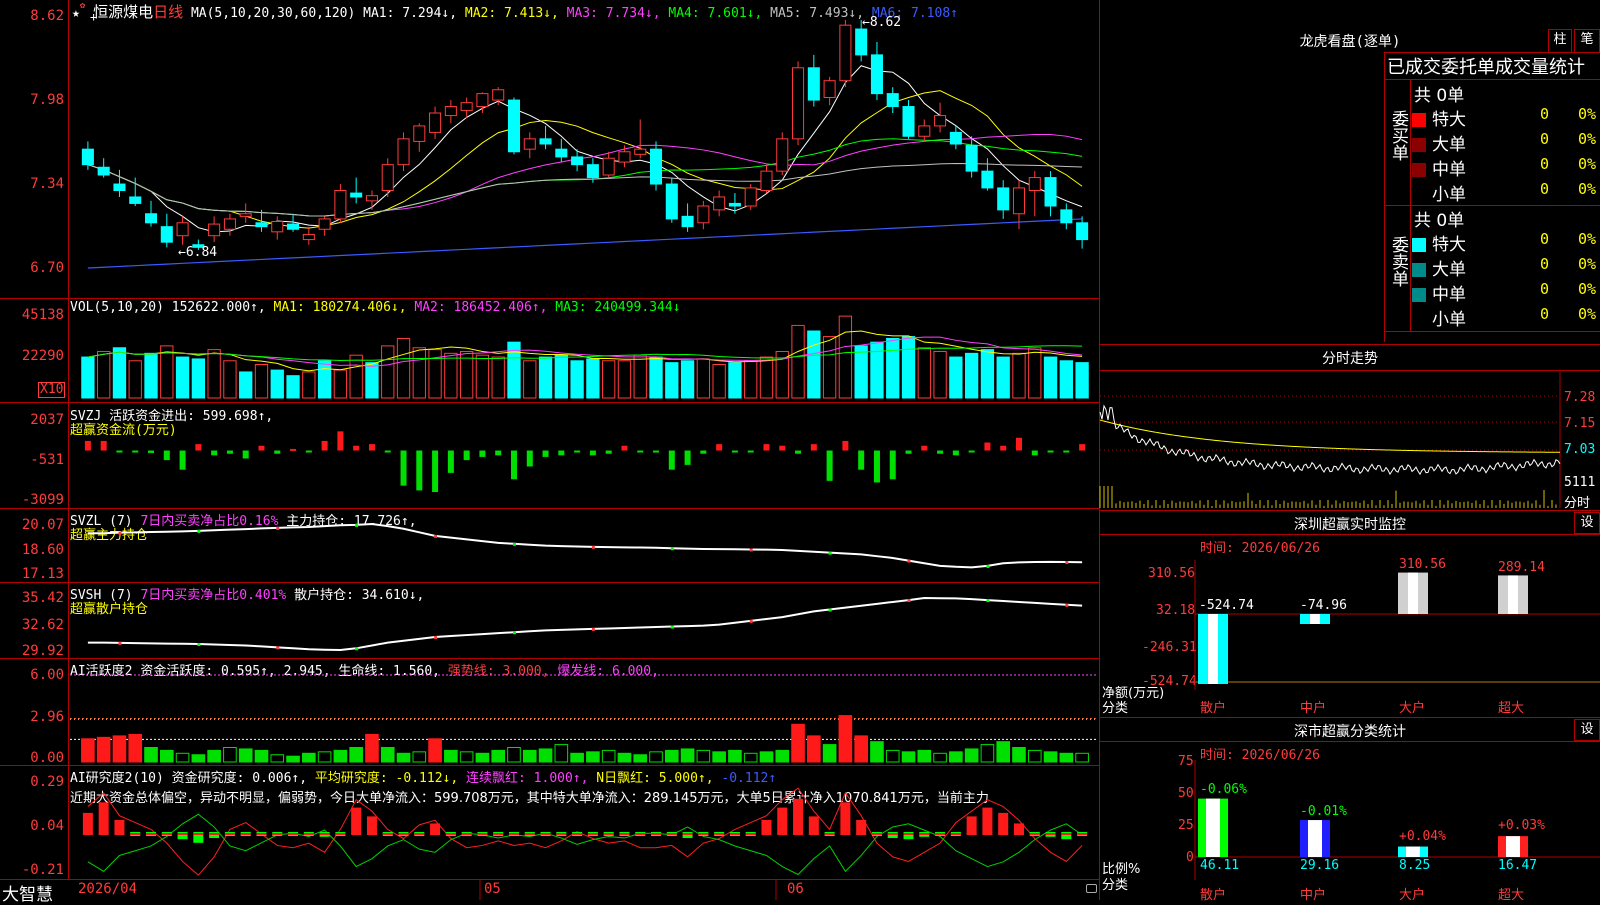 This screenshot has height=905, width=1600. Describe the element at coordinates (585, 353) in the screenshot. I see `volume-ma-line` at that location.